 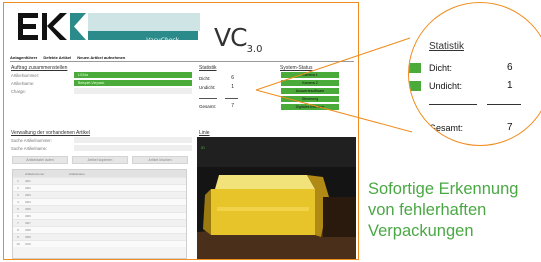 What do you see at coordinates (427, 210) in the screenshot?
I see `caption-line-2: von fehlerhaften` at bounding box center [427, 210].